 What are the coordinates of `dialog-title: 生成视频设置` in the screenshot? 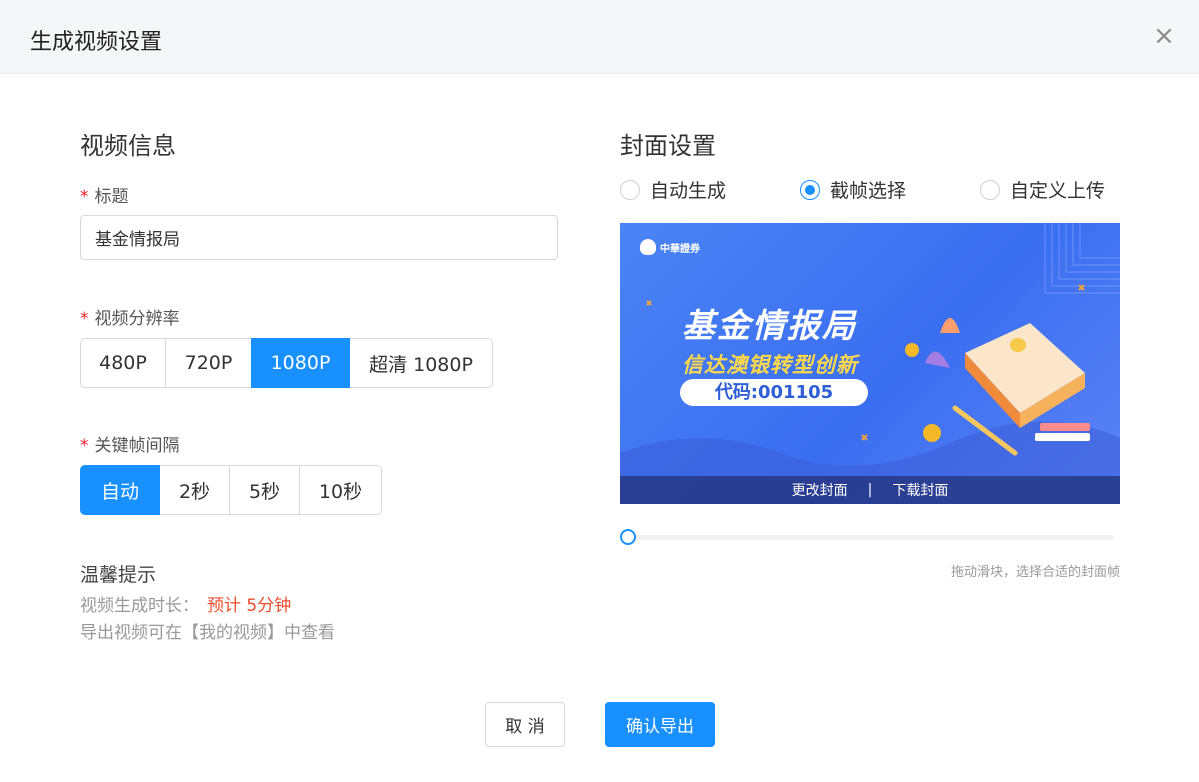 It's located at (96, 42).